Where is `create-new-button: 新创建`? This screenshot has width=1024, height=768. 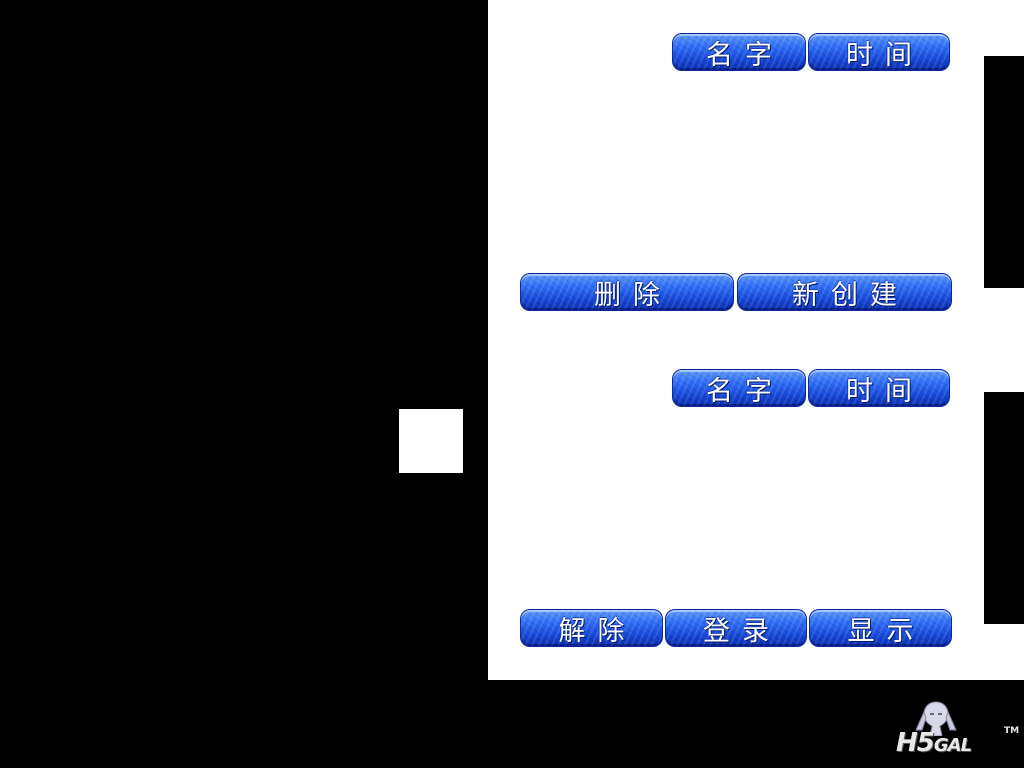 create-new-button: 新创建 is located at coordinates (844, 292).